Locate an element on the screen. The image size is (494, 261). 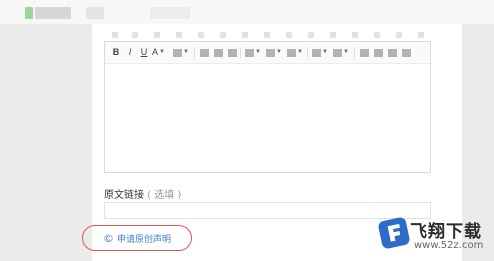
outdent-icon is located at coordinates (378, 52).